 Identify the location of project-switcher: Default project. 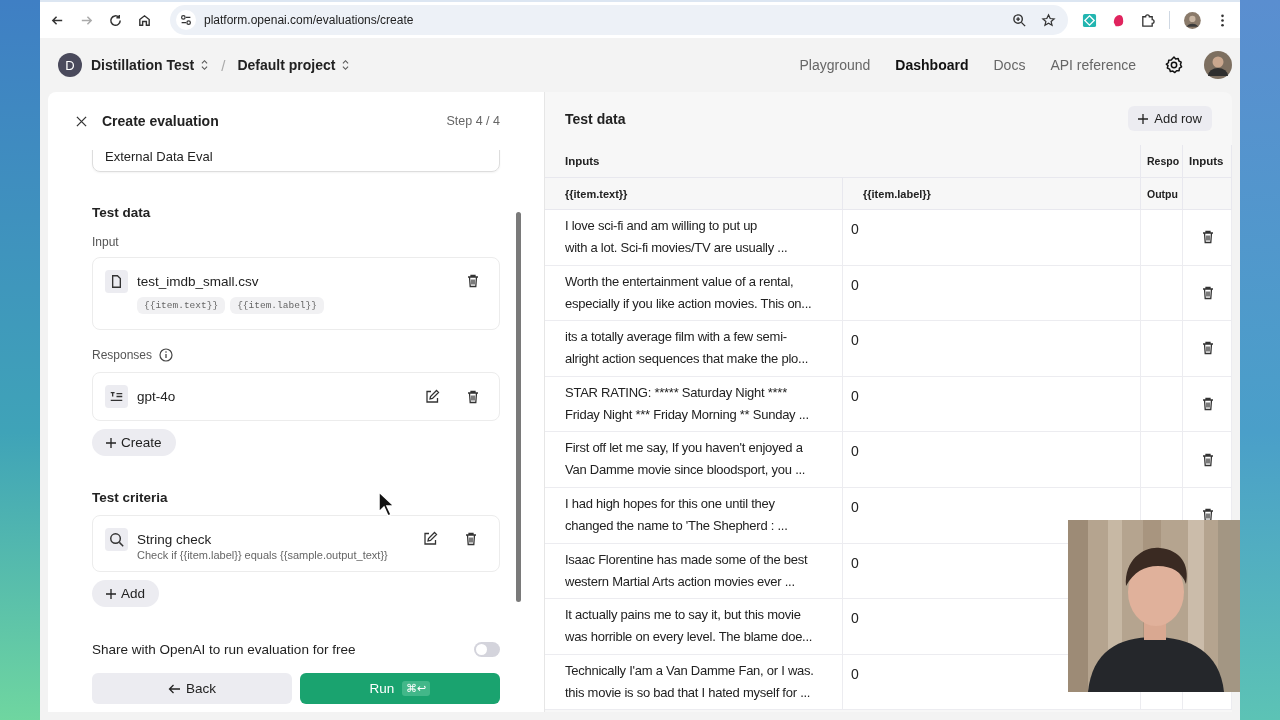
(294, 65).